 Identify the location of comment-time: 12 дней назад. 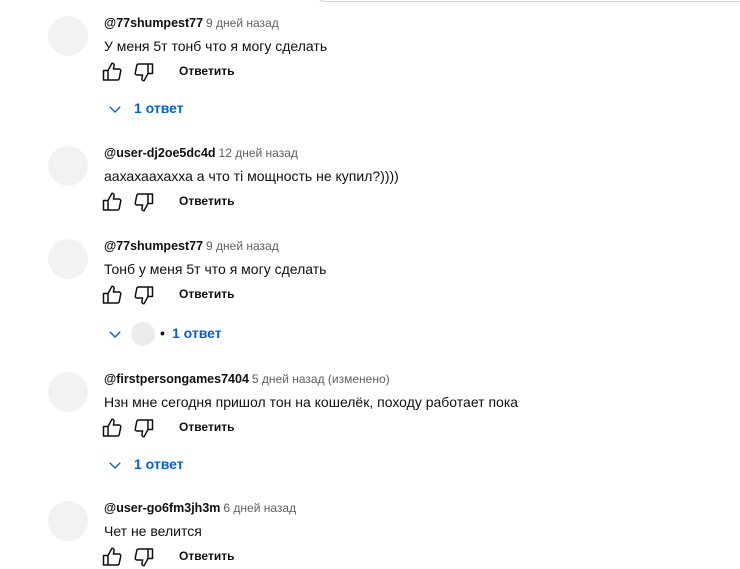
(258, 153).